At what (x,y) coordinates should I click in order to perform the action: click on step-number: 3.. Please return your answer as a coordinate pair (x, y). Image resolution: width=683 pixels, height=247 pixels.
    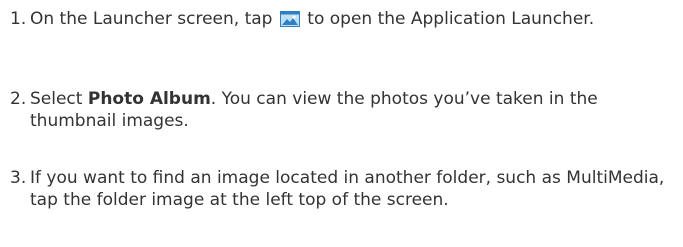
    Looking at the image, I should click on (18, 178).